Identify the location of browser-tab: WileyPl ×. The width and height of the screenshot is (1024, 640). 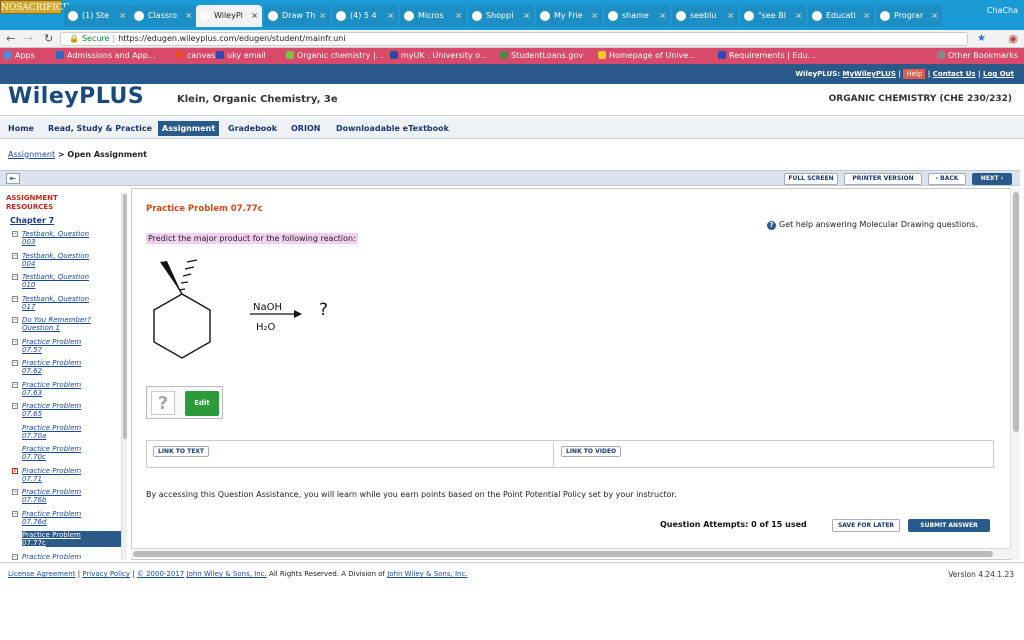
(229, 16).